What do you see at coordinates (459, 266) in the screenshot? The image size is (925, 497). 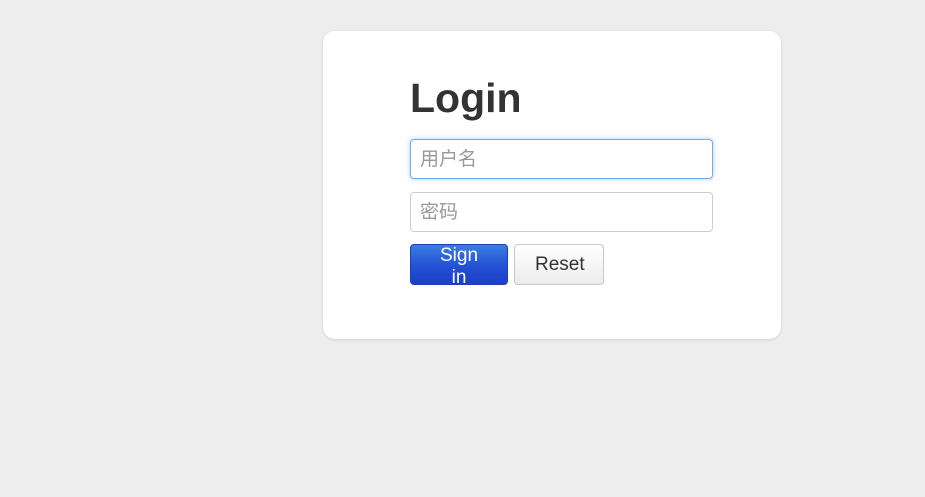 I see `sign-in-button: Sign in` at bounding box center [459, 266].